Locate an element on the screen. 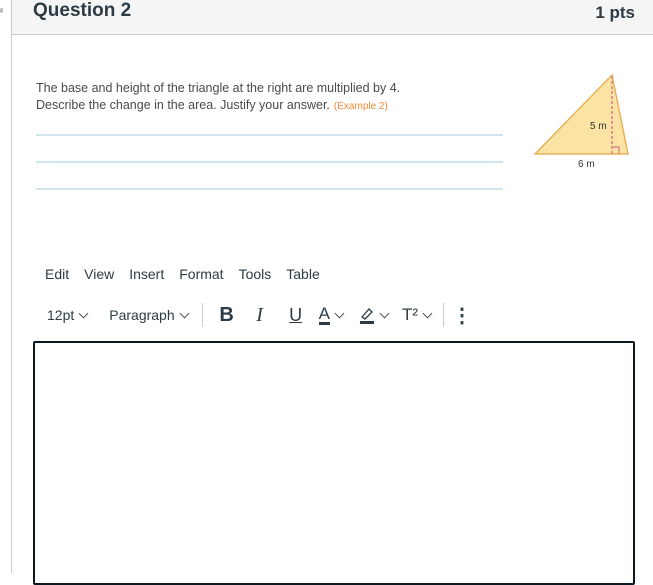 The height and width of the screenshot is (585, 653). left-gutter is located at coordinates (5, 286).